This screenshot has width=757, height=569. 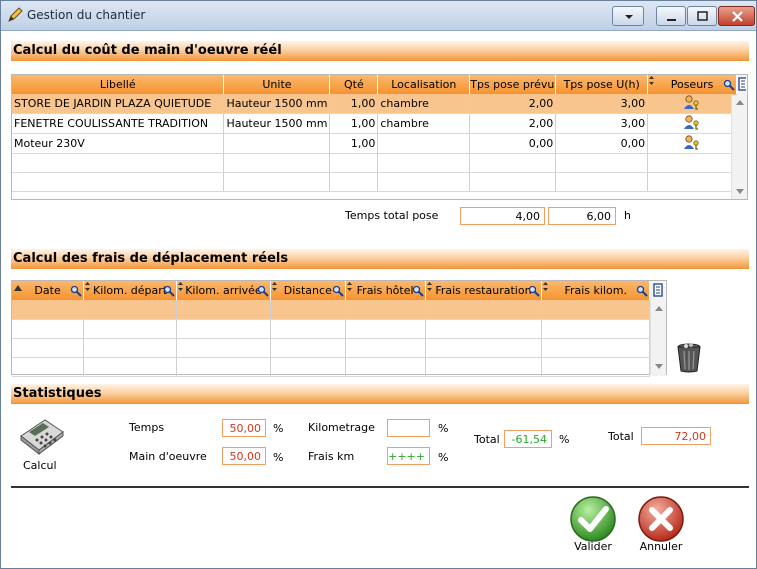 I want to click on total-pose-unit: h, so click(x=627, y=215).